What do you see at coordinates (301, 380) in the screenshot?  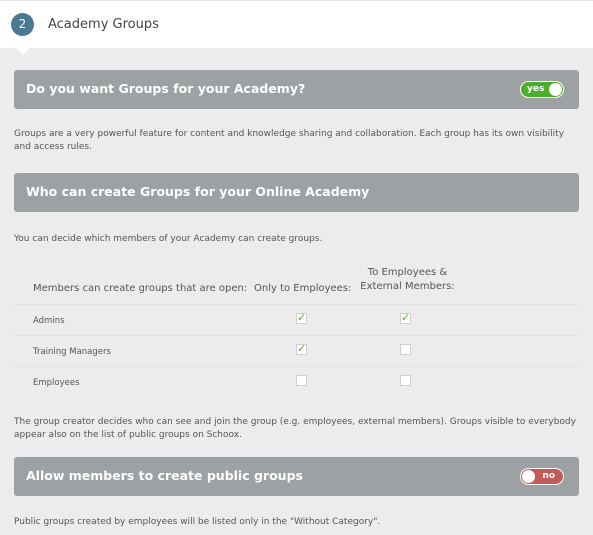 I see `employees-employees-checkbox` at bounding box center [301, 380].